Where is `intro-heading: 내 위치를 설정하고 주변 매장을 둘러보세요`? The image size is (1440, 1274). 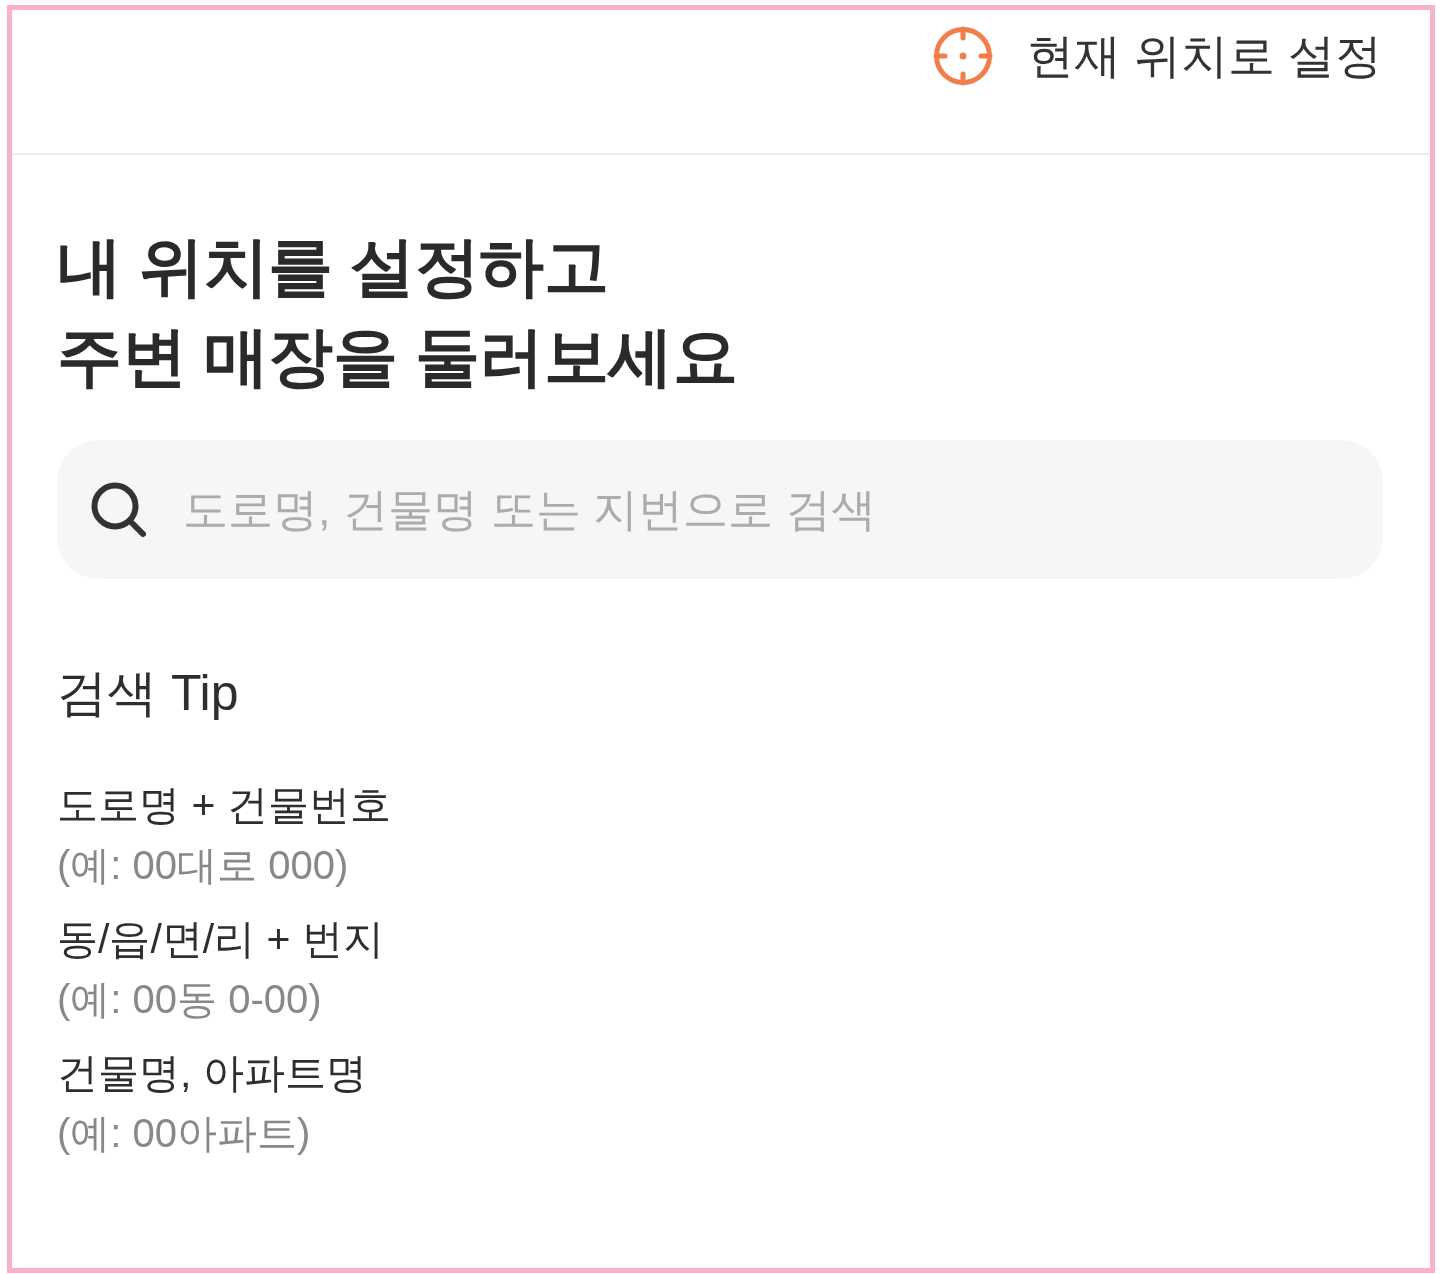 intro-heading: 내 위치를 설정하고 주변 매장을 둘러보세요 is located at coordinates (398, 312).